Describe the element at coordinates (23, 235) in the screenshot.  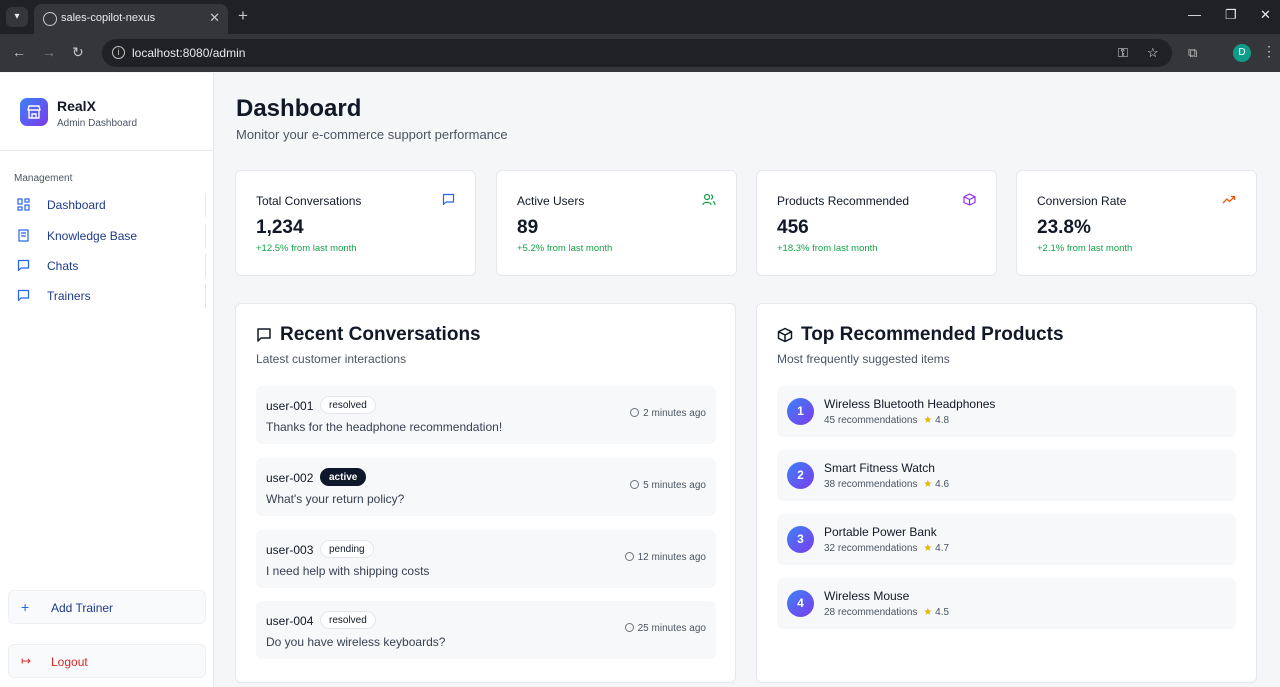
I see `book-icon` at that location.